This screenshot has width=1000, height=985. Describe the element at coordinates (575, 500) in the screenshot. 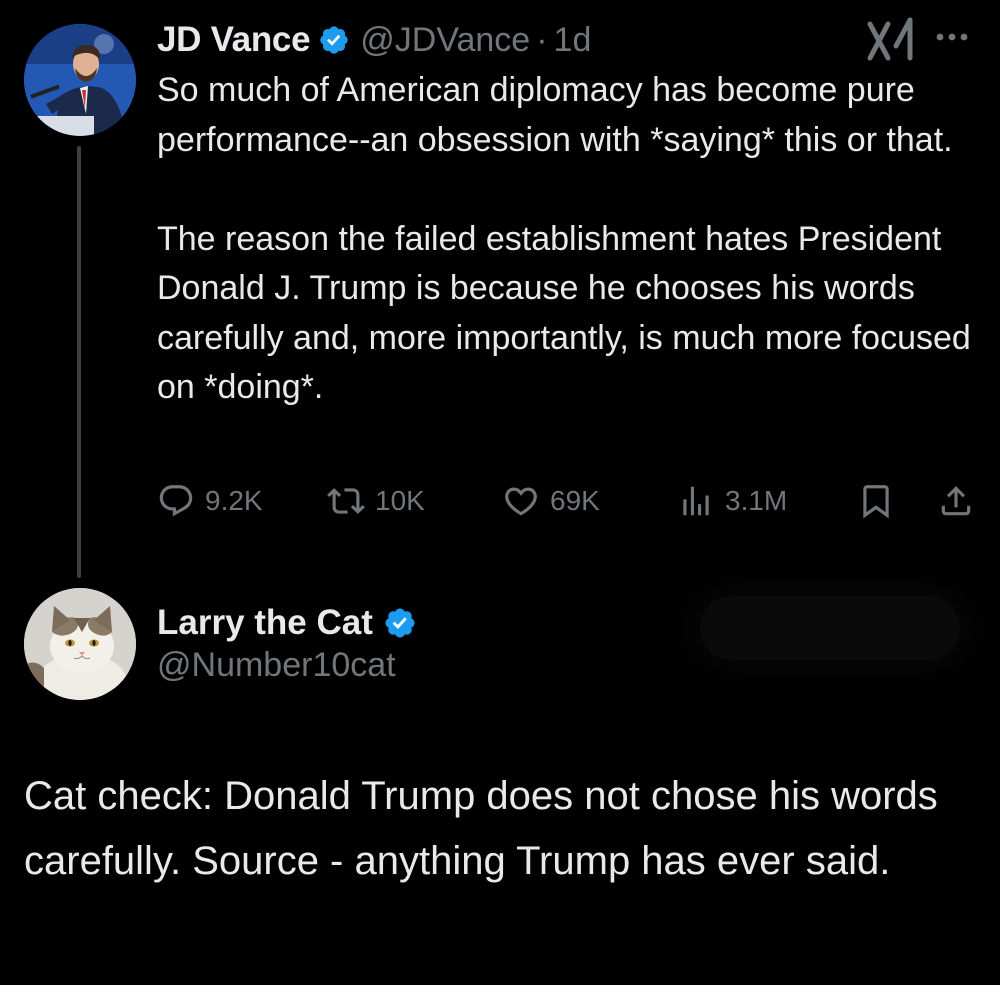

I see `like-count: 69K` at that location.